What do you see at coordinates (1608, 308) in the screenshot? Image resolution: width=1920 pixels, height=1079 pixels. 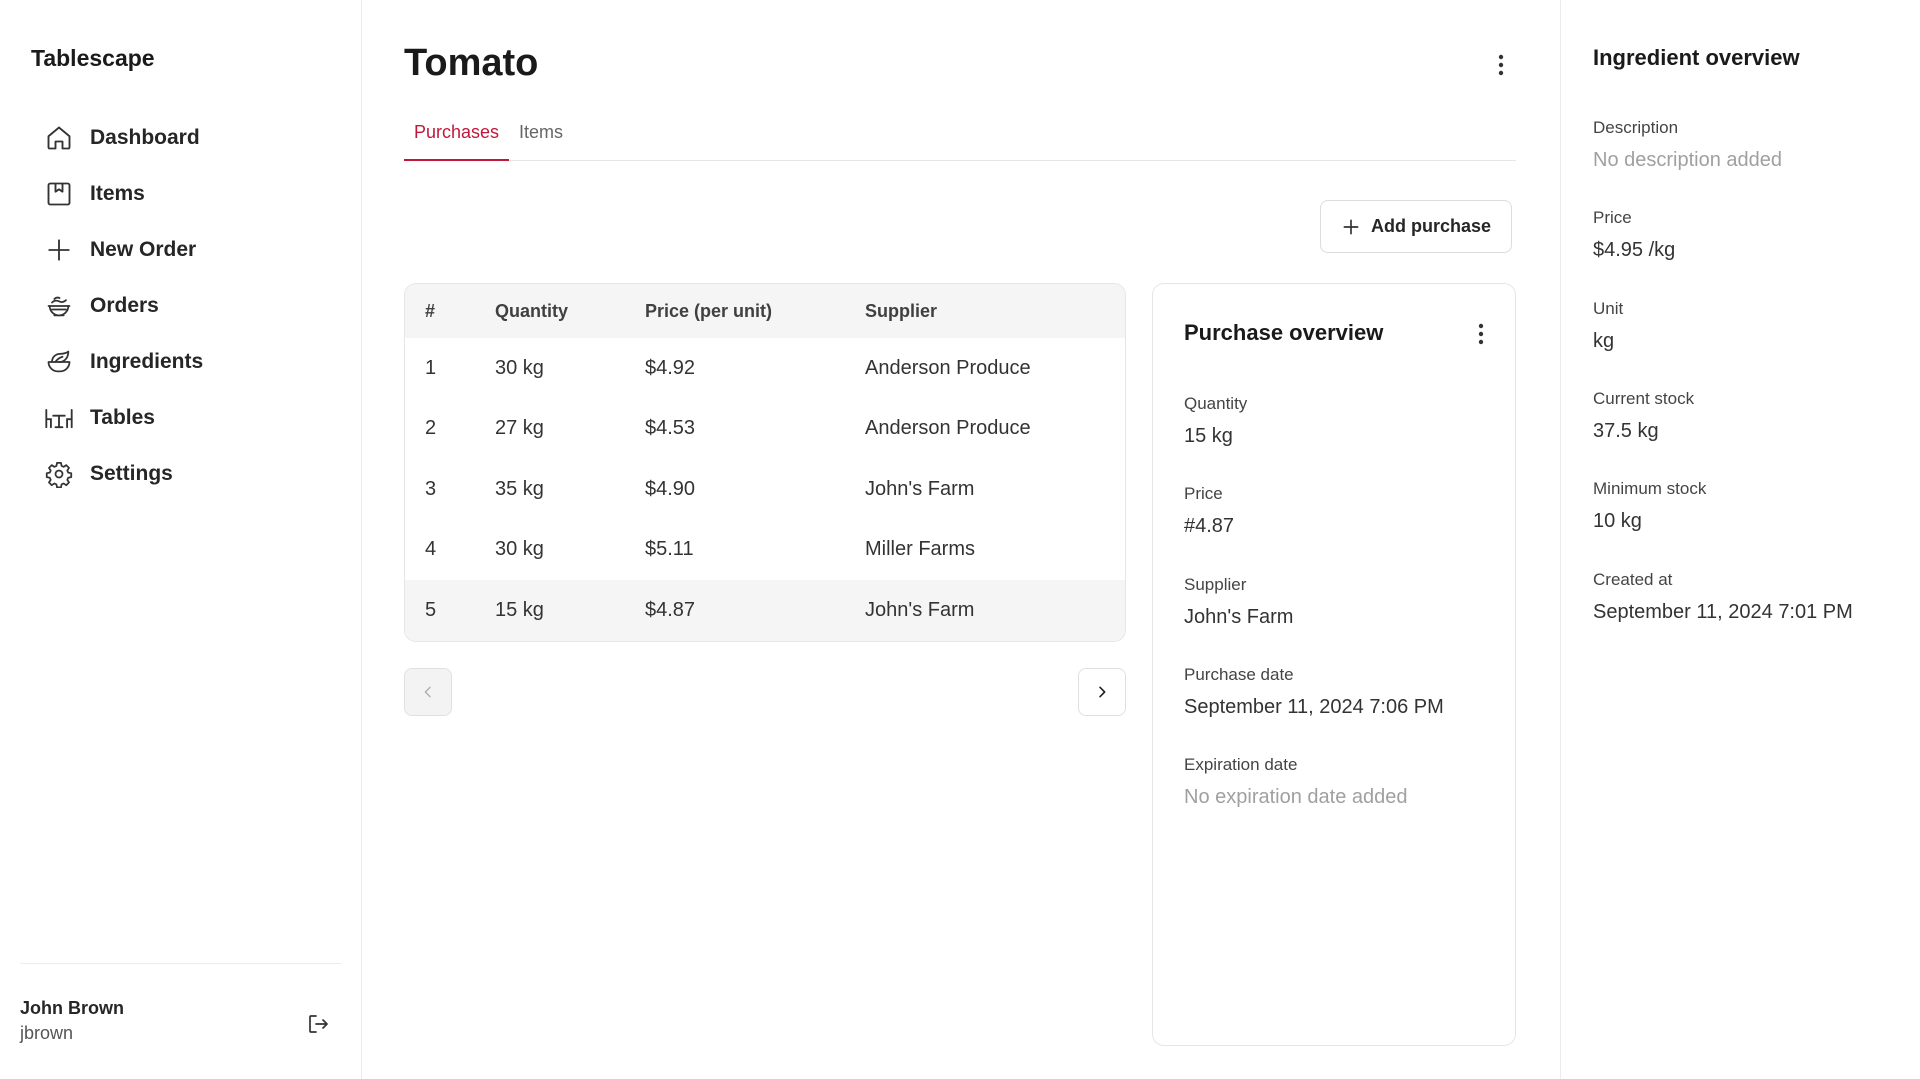 I see `field-label: Unit` at bounding box center [1608, 308].